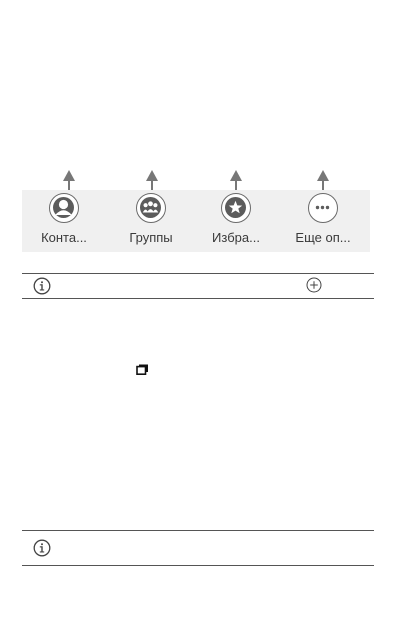 Image resolution: width=396 pixels, height=624 pixels. I want to click on tab-groups: Группы, so click(151, 221).